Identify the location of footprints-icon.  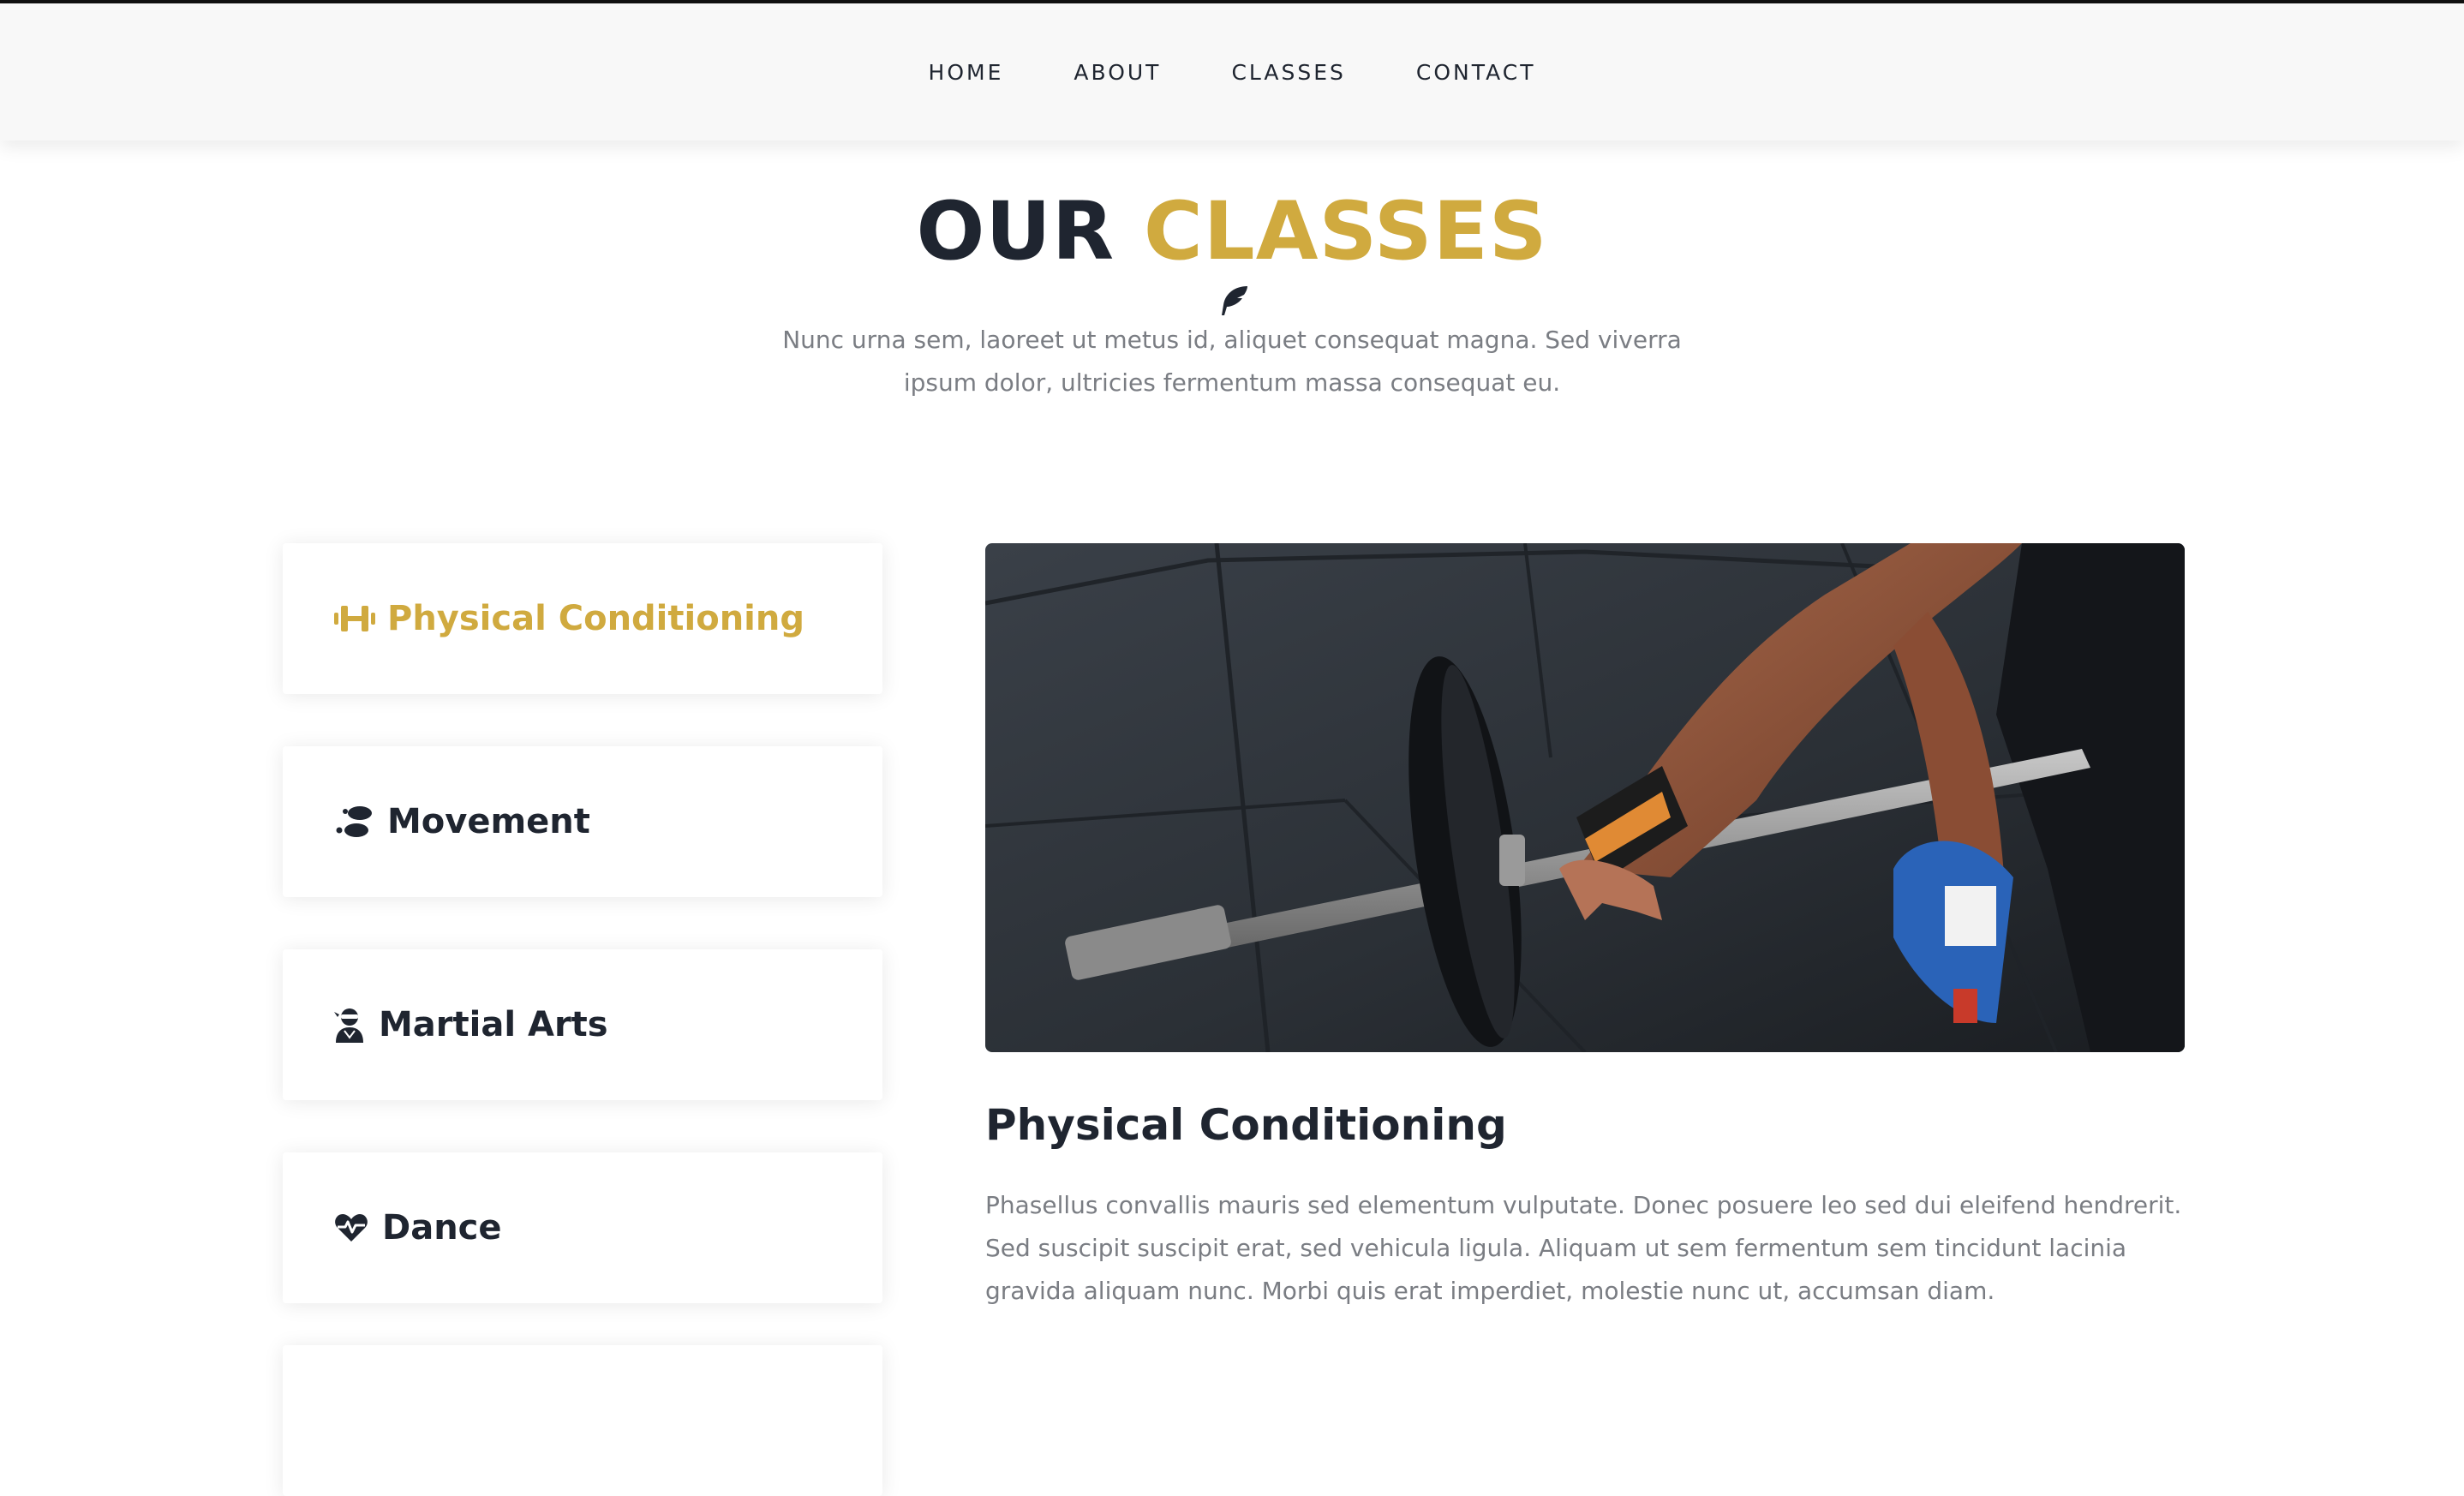
(355, 822).